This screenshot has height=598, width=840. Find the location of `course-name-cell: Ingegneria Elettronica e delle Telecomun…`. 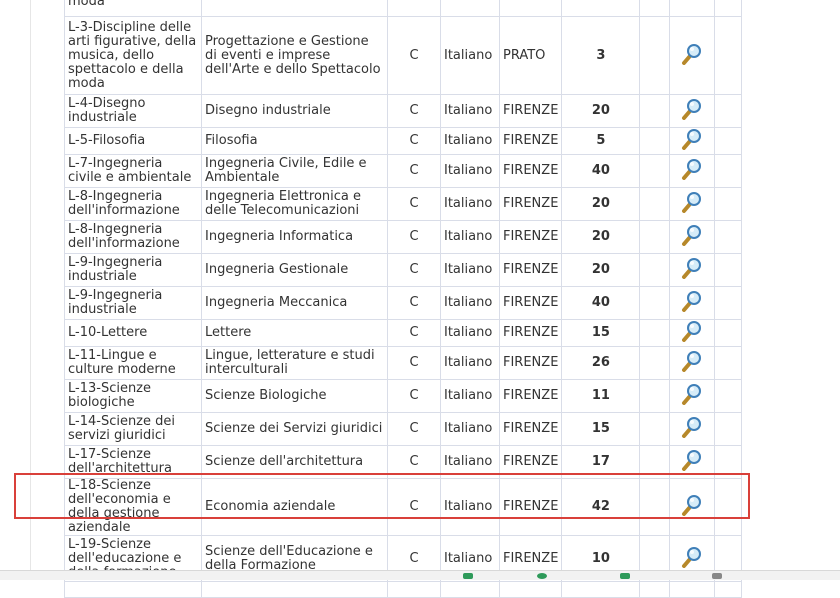

course-name-cell: Ingegneria Elettronica e delle Telecomun… is located at coordinates (294, 204).